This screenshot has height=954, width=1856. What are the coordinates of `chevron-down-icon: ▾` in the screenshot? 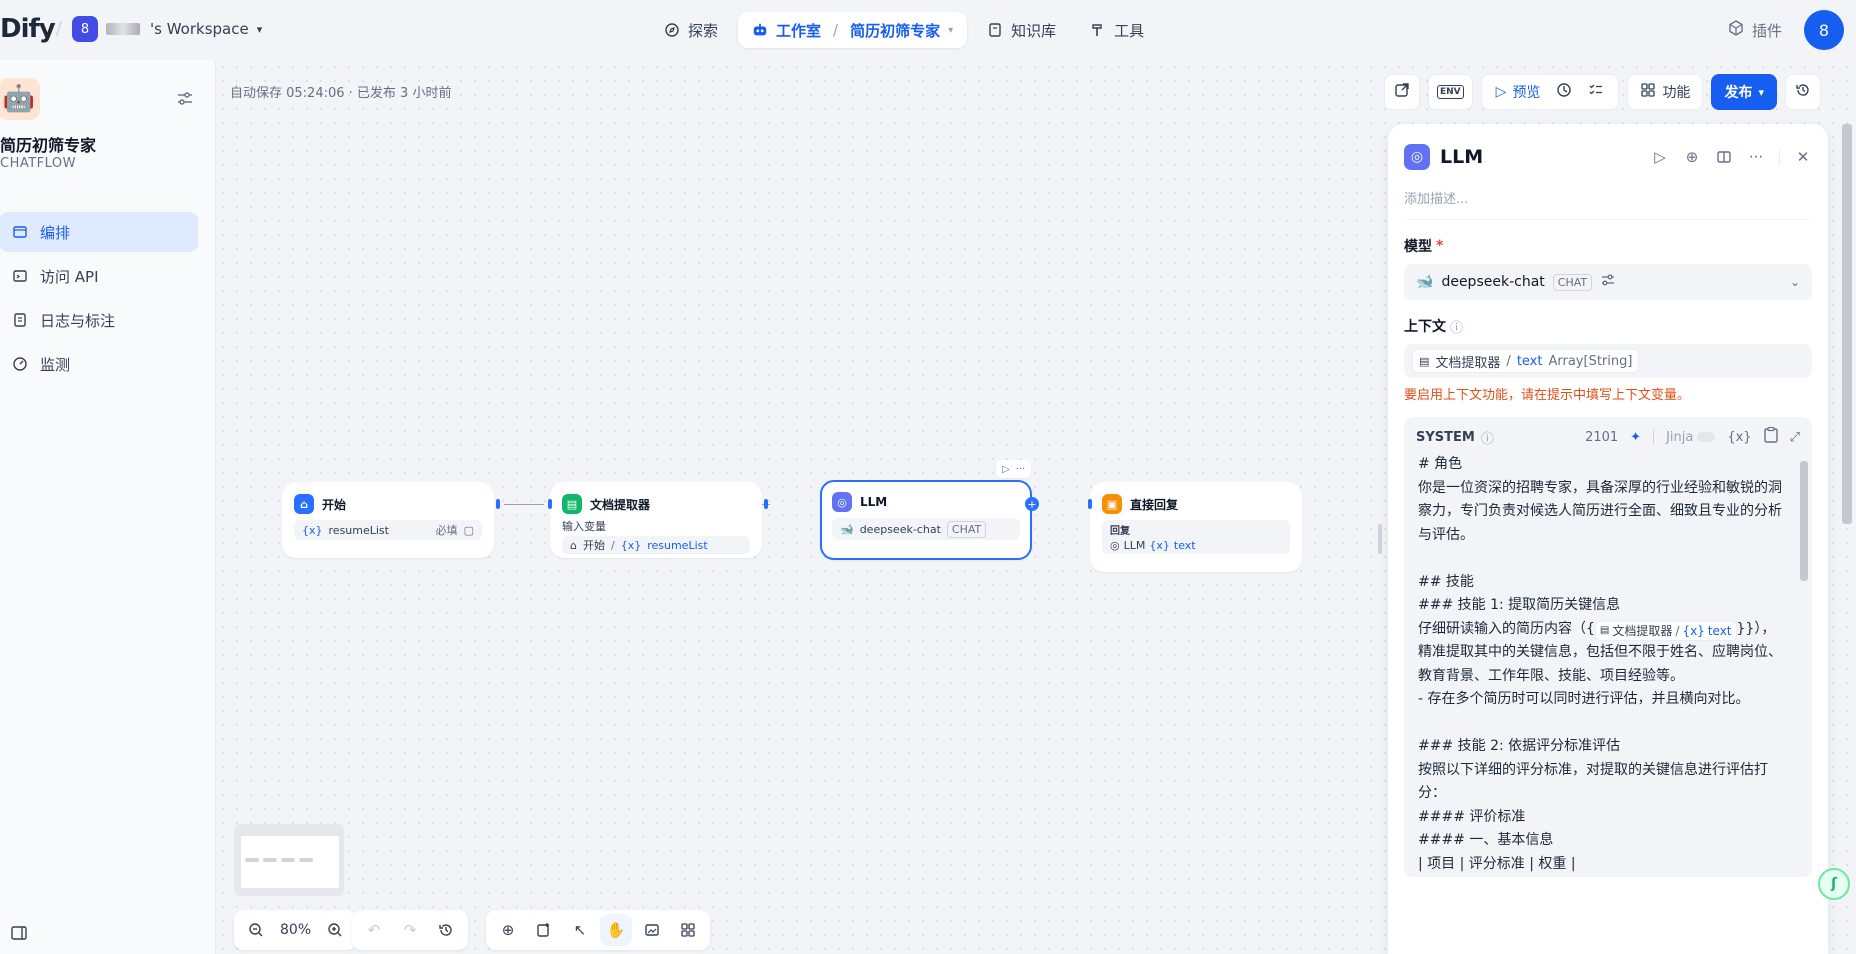 It's located at (259, 29).